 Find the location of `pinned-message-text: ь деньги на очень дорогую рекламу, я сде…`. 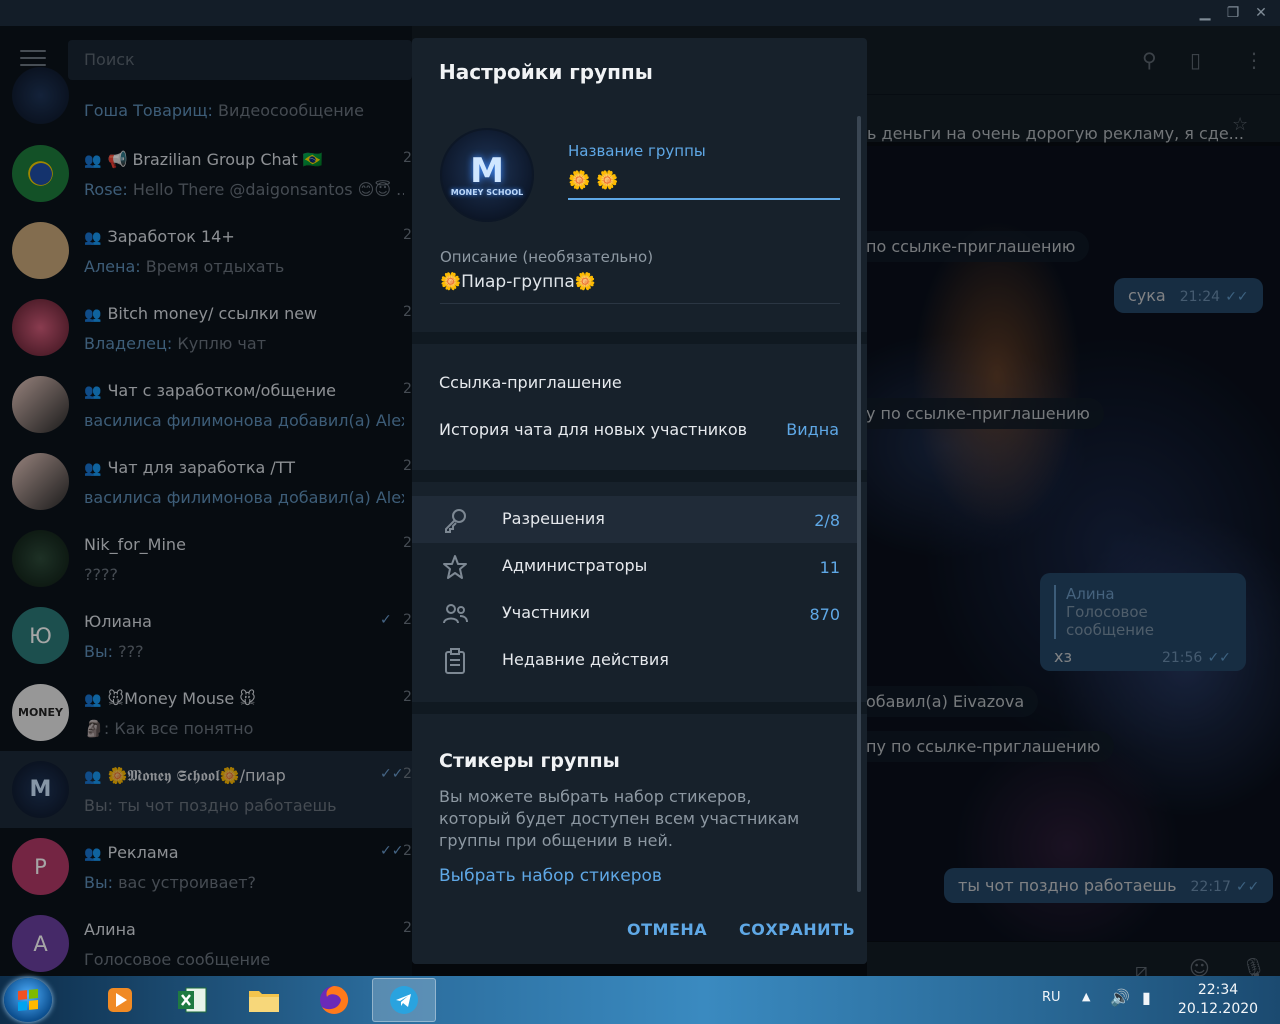

pinned-message-text: ь деньги на очень дорогую рекламу, я сде… is located at coordinates (1055, 133).